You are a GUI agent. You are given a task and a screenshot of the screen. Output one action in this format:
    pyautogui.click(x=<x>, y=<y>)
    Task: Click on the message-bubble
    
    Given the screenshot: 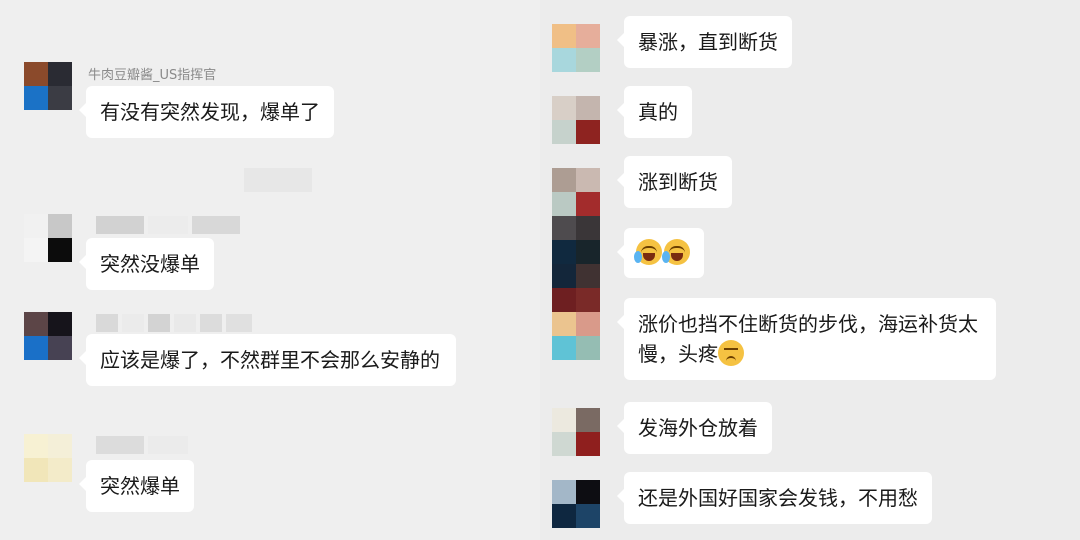 What is the action you would take?
    pyautogui.click(x=660, y=253)
    